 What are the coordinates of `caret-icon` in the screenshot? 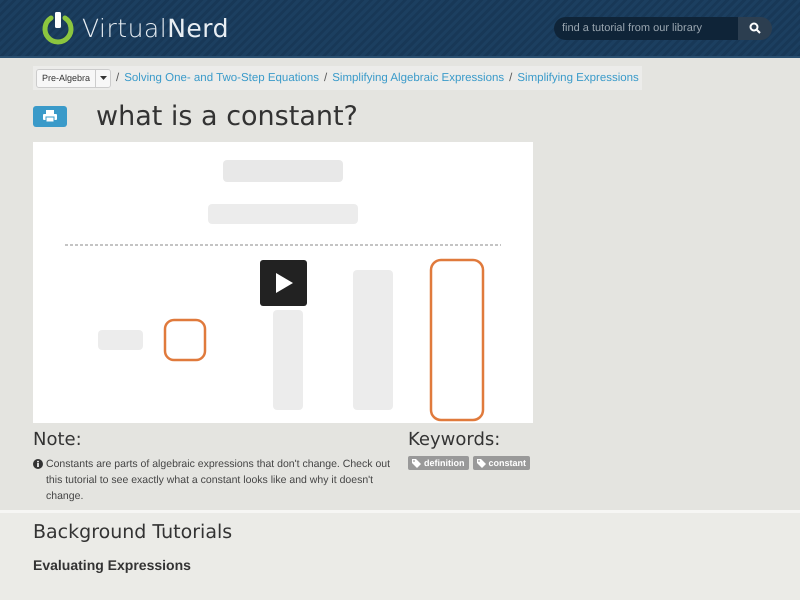 It's located at (103, 78).